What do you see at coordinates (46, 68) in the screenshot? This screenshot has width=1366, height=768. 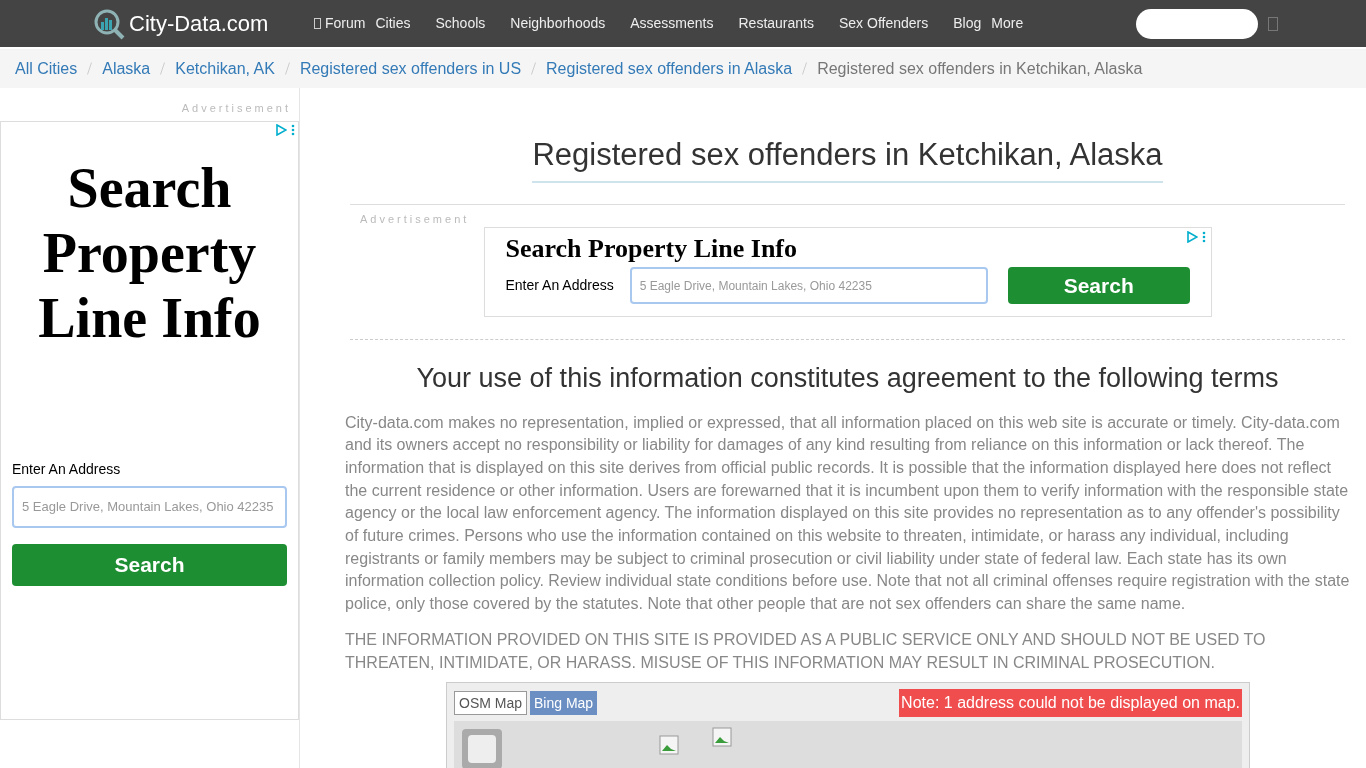 I see `breadcrumb-link: All Cities` at bounding box center [46, 68].